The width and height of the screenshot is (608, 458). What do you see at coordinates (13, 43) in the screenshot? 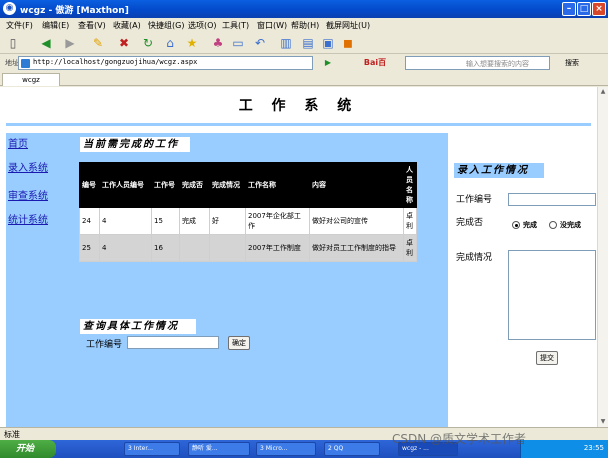
I see `new-page-icon: ▯` at bounding box center [13, 43].